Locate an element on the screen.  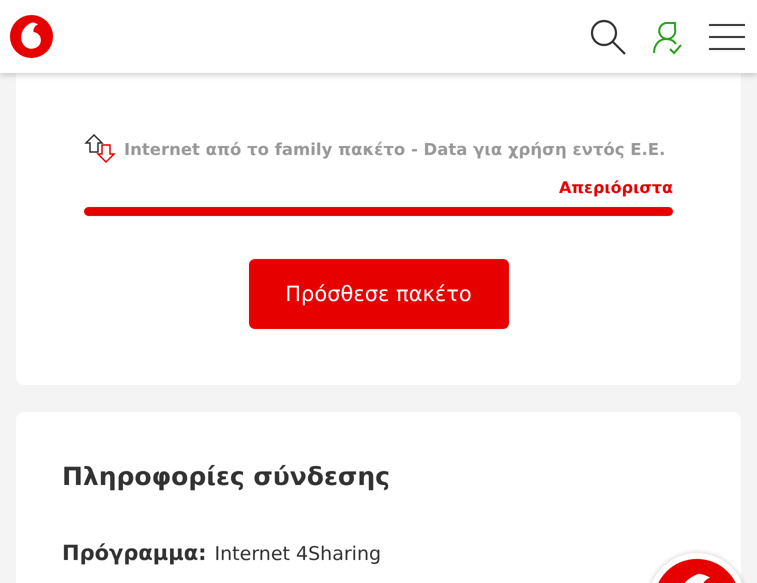
section-title: Πληροφορίες σύνδεσης is located at coordinates (226, 476).